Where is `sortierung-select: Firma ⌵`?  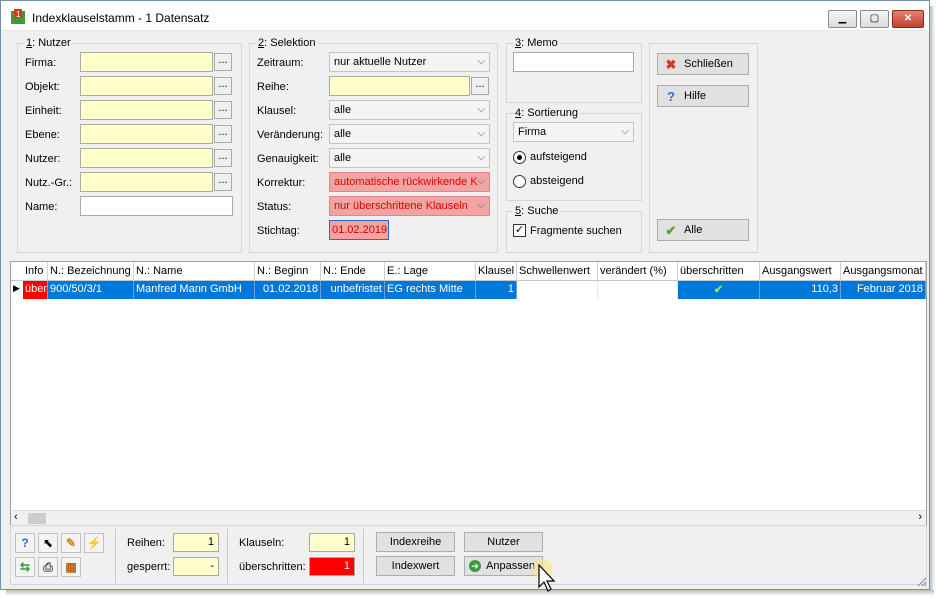 sortierung-select: Firma ⌵ is located at coordinates (573, 132).